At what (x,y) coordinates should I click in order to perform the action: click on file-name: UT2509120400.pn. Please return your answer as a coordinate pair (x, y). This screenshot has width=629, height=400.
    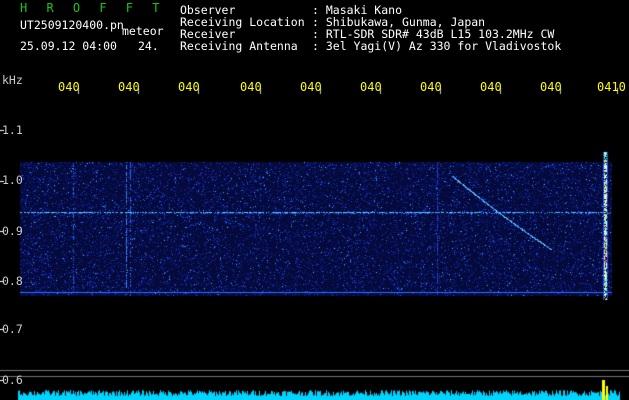
    Looking at the image, I should click on (72, 25).